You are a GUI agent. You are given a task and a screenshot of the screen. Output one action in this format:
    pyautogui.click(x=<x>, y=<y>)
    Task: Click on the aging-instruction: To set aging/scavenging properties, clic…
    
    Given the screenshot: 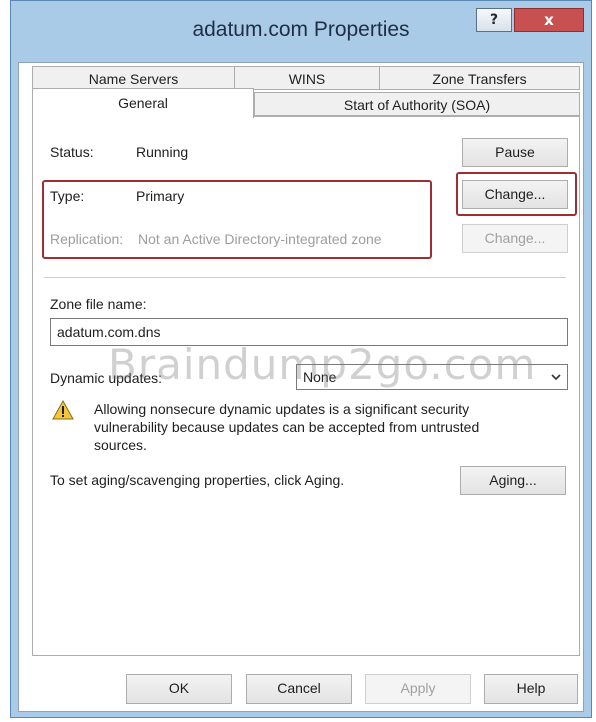 What is the action you would take?
    pyautogui.click(x=197, y=480)
    